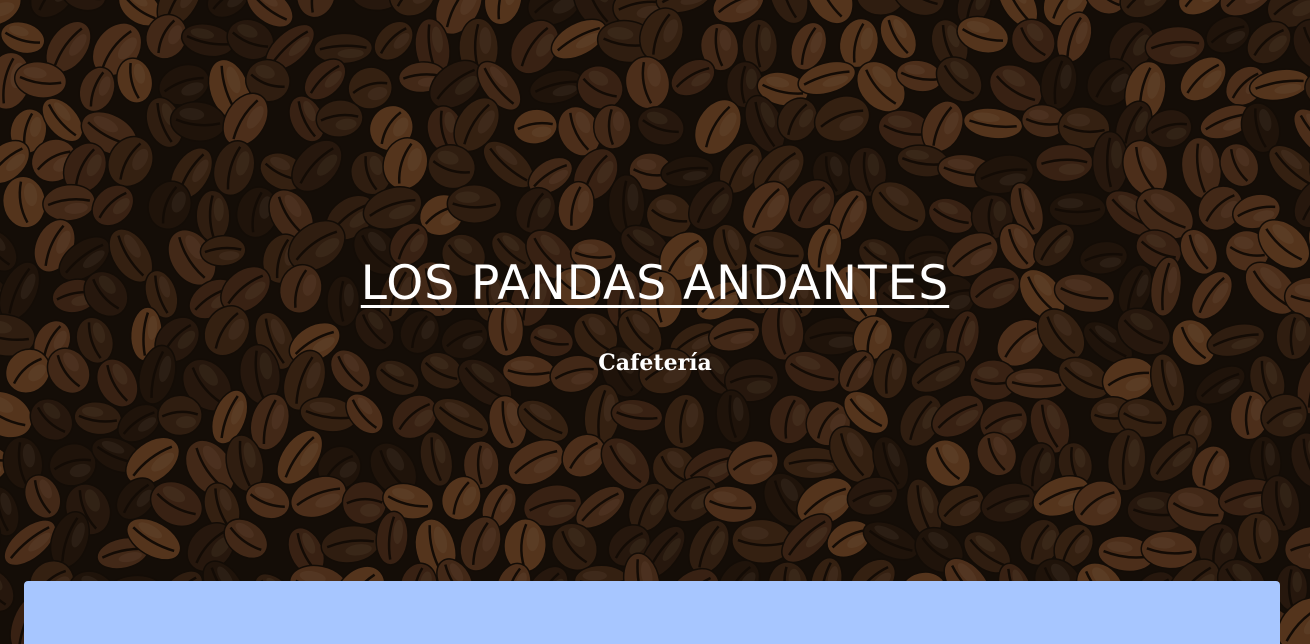 The height and width of the screenshot is (644, 1310). Describe the element at coordinates (652, 612) in the screenshot. I see `content-panel` at that location.